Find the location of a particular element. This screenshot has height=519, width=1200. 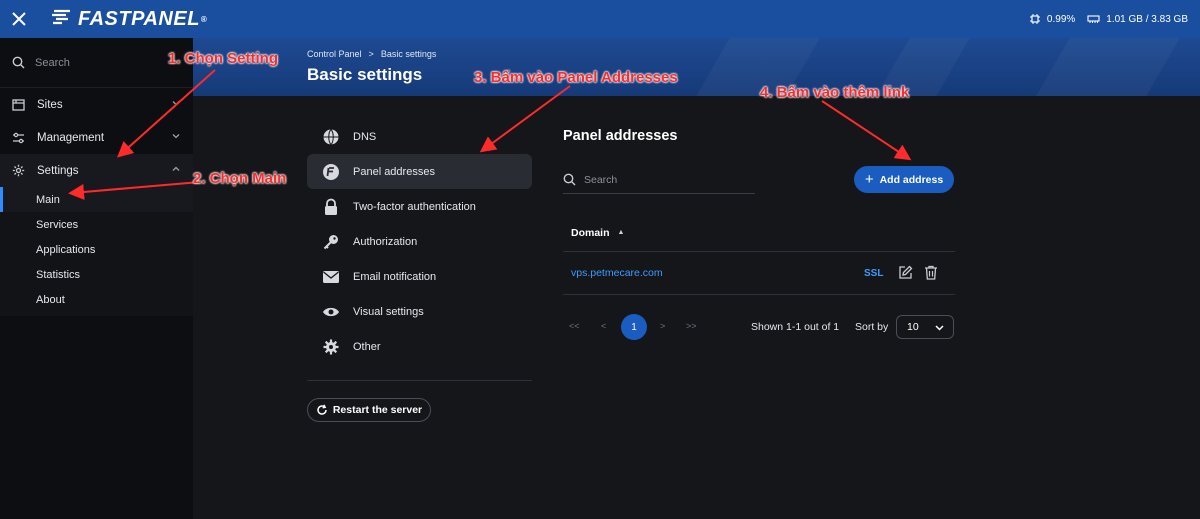

sidebar-item-label: Settings is located at coordinates (58, 170).